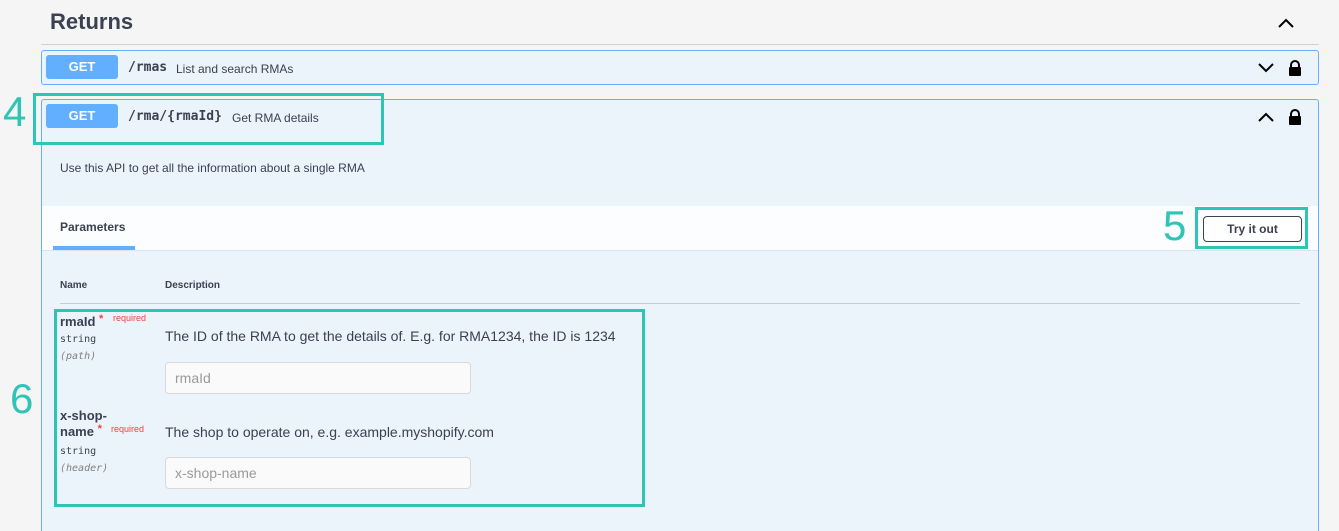 This screenshot has width=1339, height=531. What do you see at coordinates (92, 227) in the screenshot?
I see `tab-parameters: Parameters` at bounding box center [92, 227].